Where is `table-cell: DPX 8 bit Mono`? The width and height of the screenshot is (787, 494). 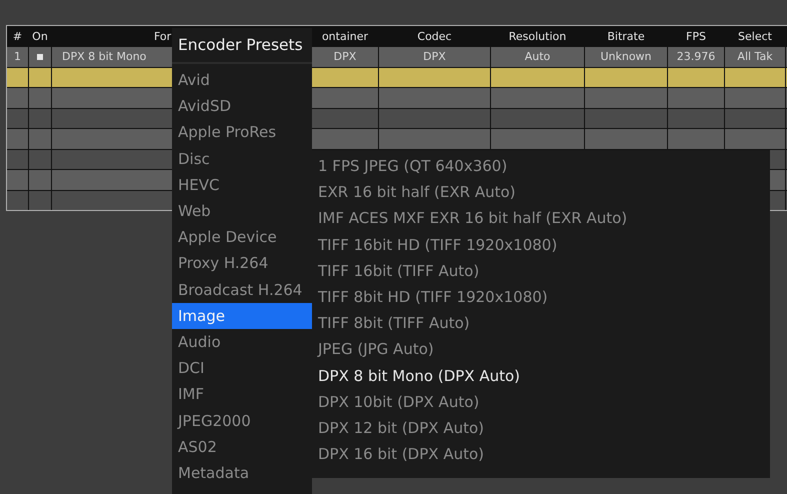
table-cell: DPX 8 bit Mono is located at coordinates (104, 57).